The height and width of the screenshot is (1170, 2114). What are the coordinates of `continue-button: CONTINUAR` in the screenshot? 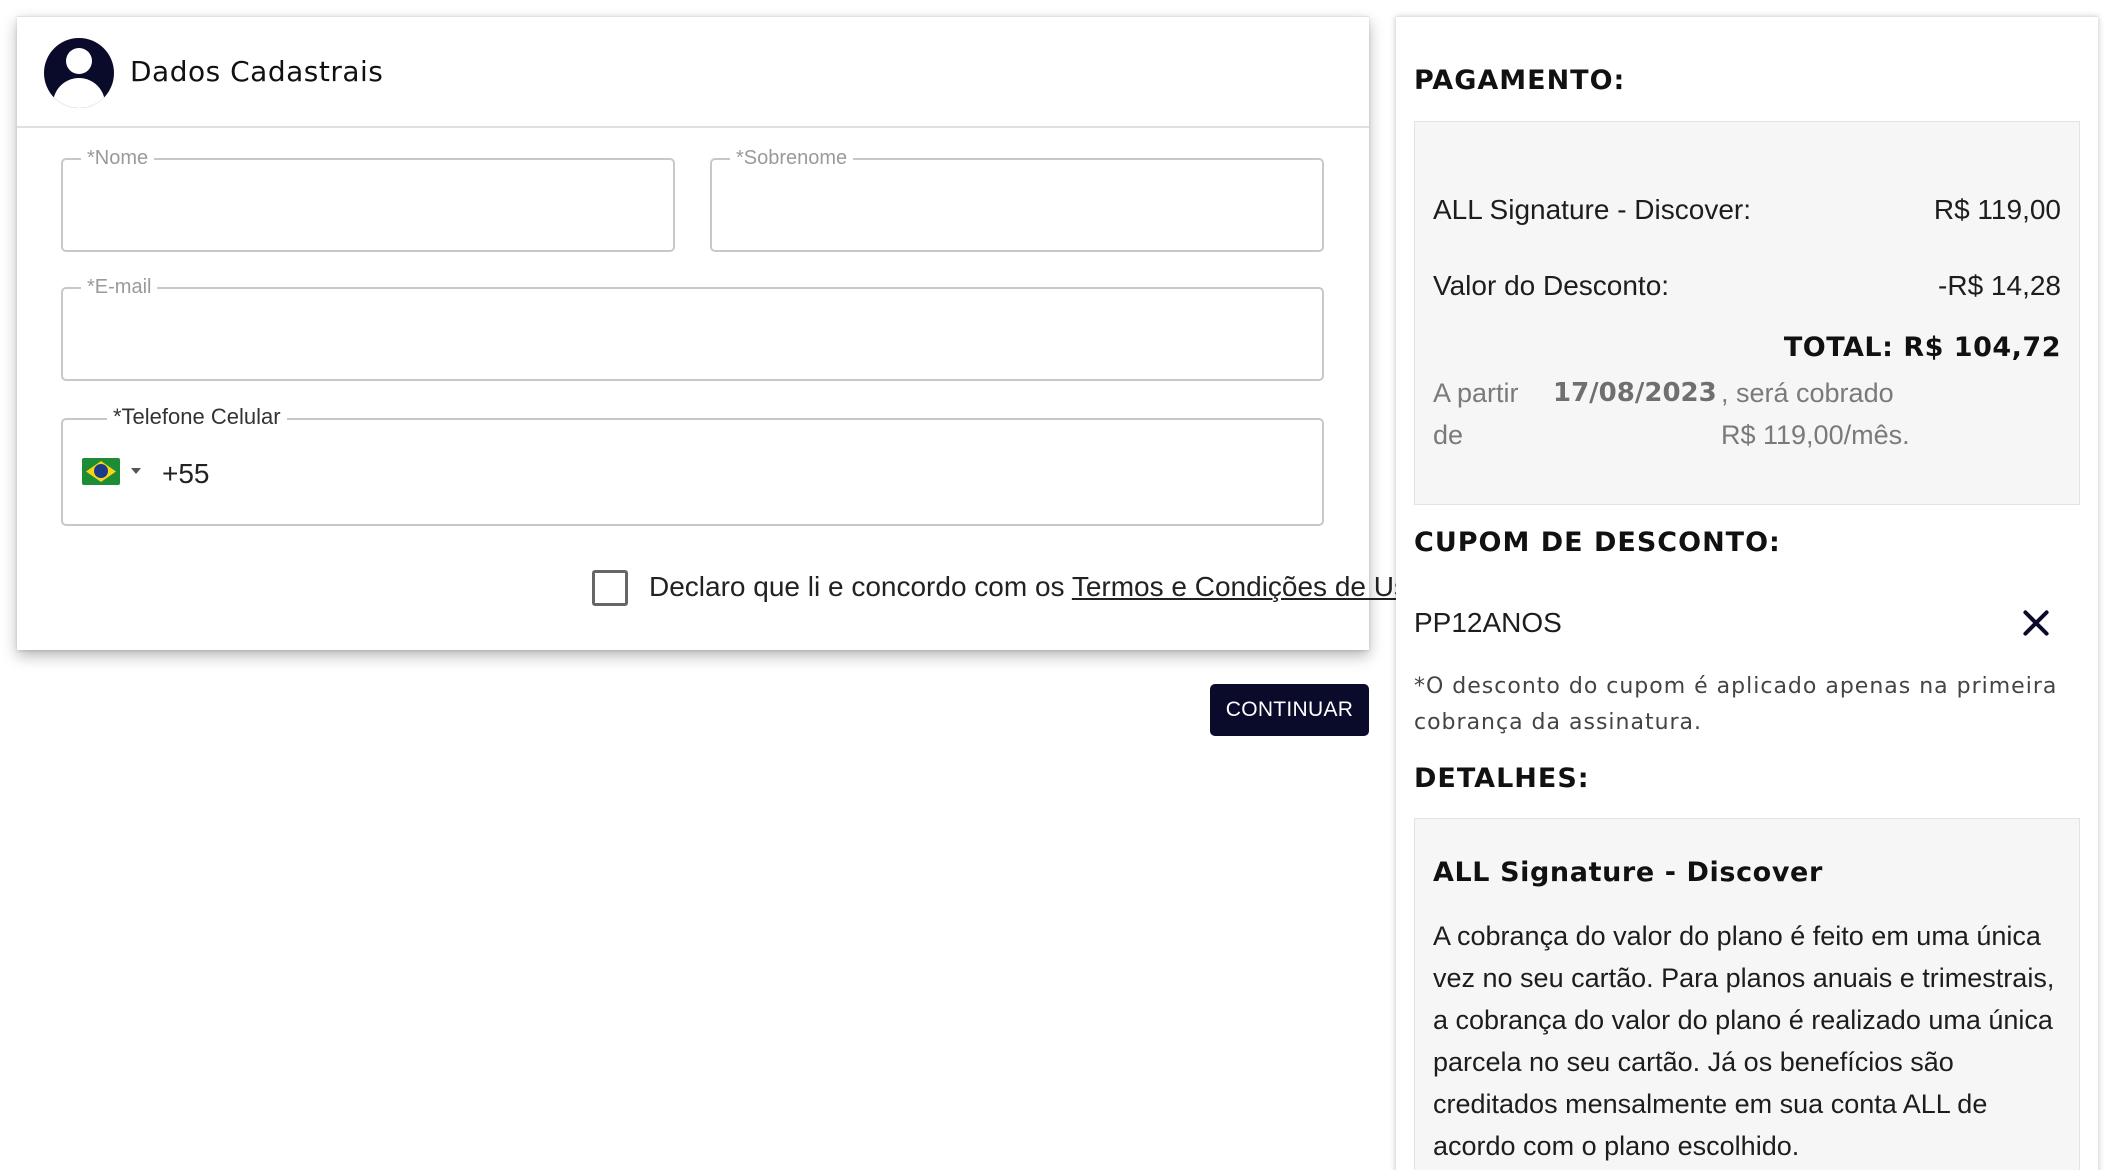 It's located at (1289, 710).